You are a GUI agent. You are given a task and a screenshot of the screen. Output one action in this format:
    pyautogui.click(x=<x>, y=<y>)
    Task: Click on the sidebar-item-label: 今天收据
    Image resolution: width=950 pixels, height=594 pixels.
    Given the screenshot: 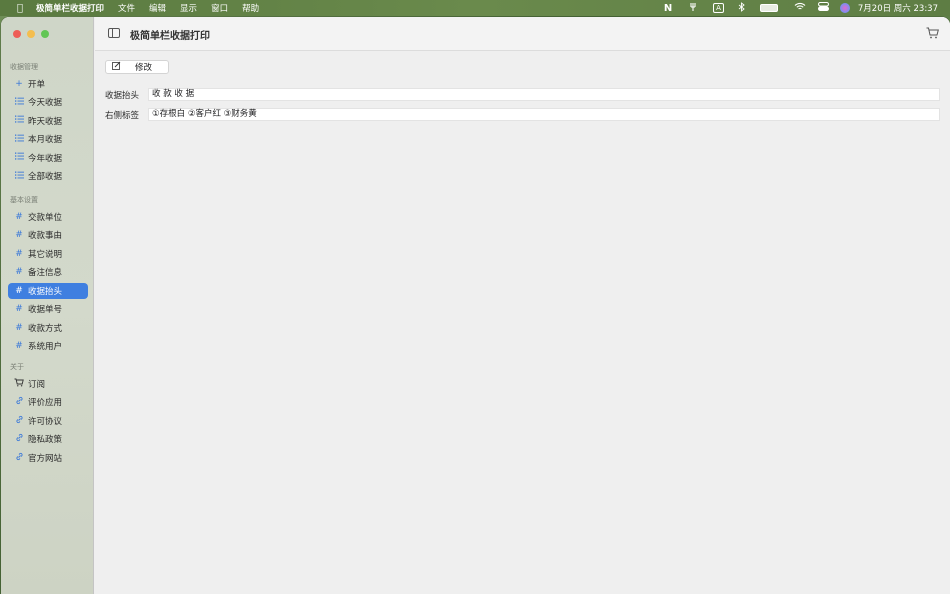 What is the action you would take?
    pyautogui.click(x=45, y=103)
    